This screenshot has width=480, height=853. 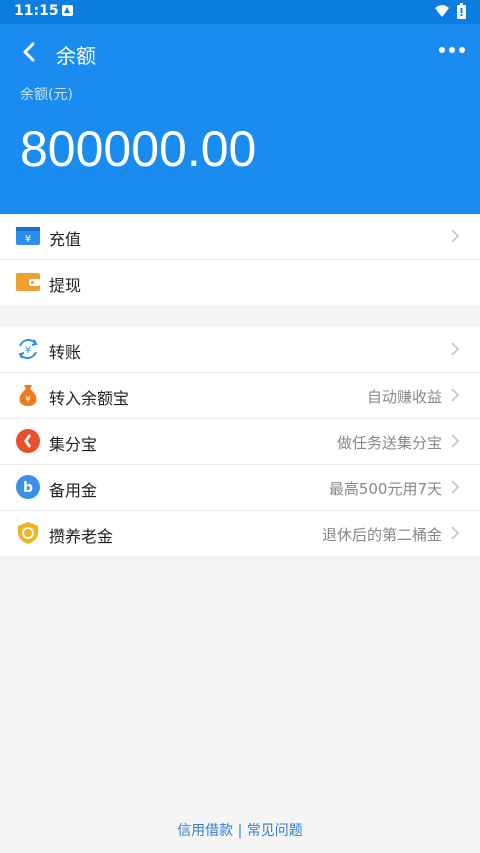 What do you see at coordinates (67, 10) in the screenshot?
I see `notification-icon` at bounding box center [67, 10].